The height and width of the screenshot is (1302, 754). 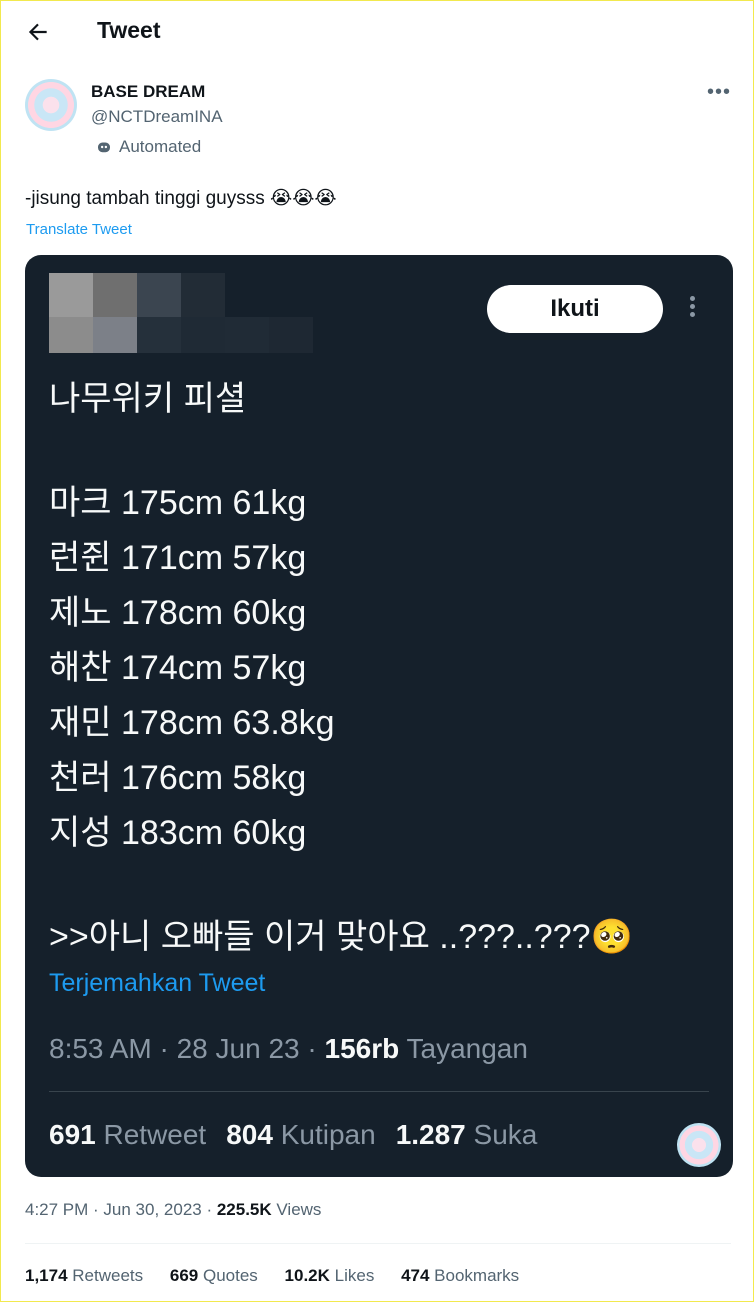 I want to click on likes-stat: 10.2K Likes, so click(x=330, y=1275).